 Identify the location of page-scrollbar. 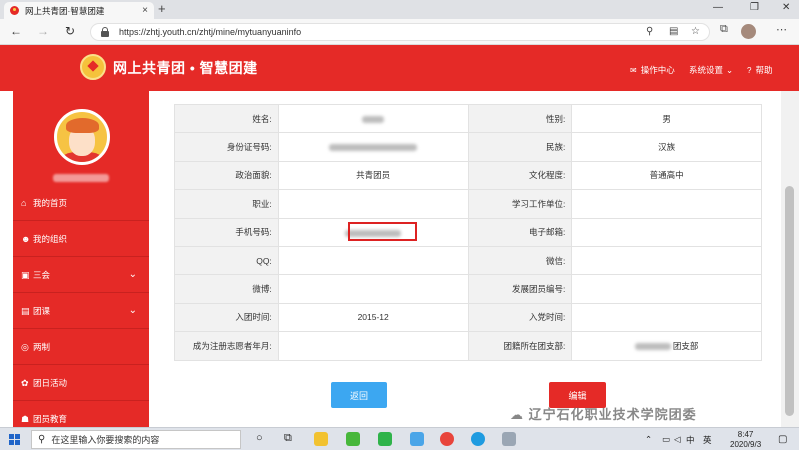
(790, 259).